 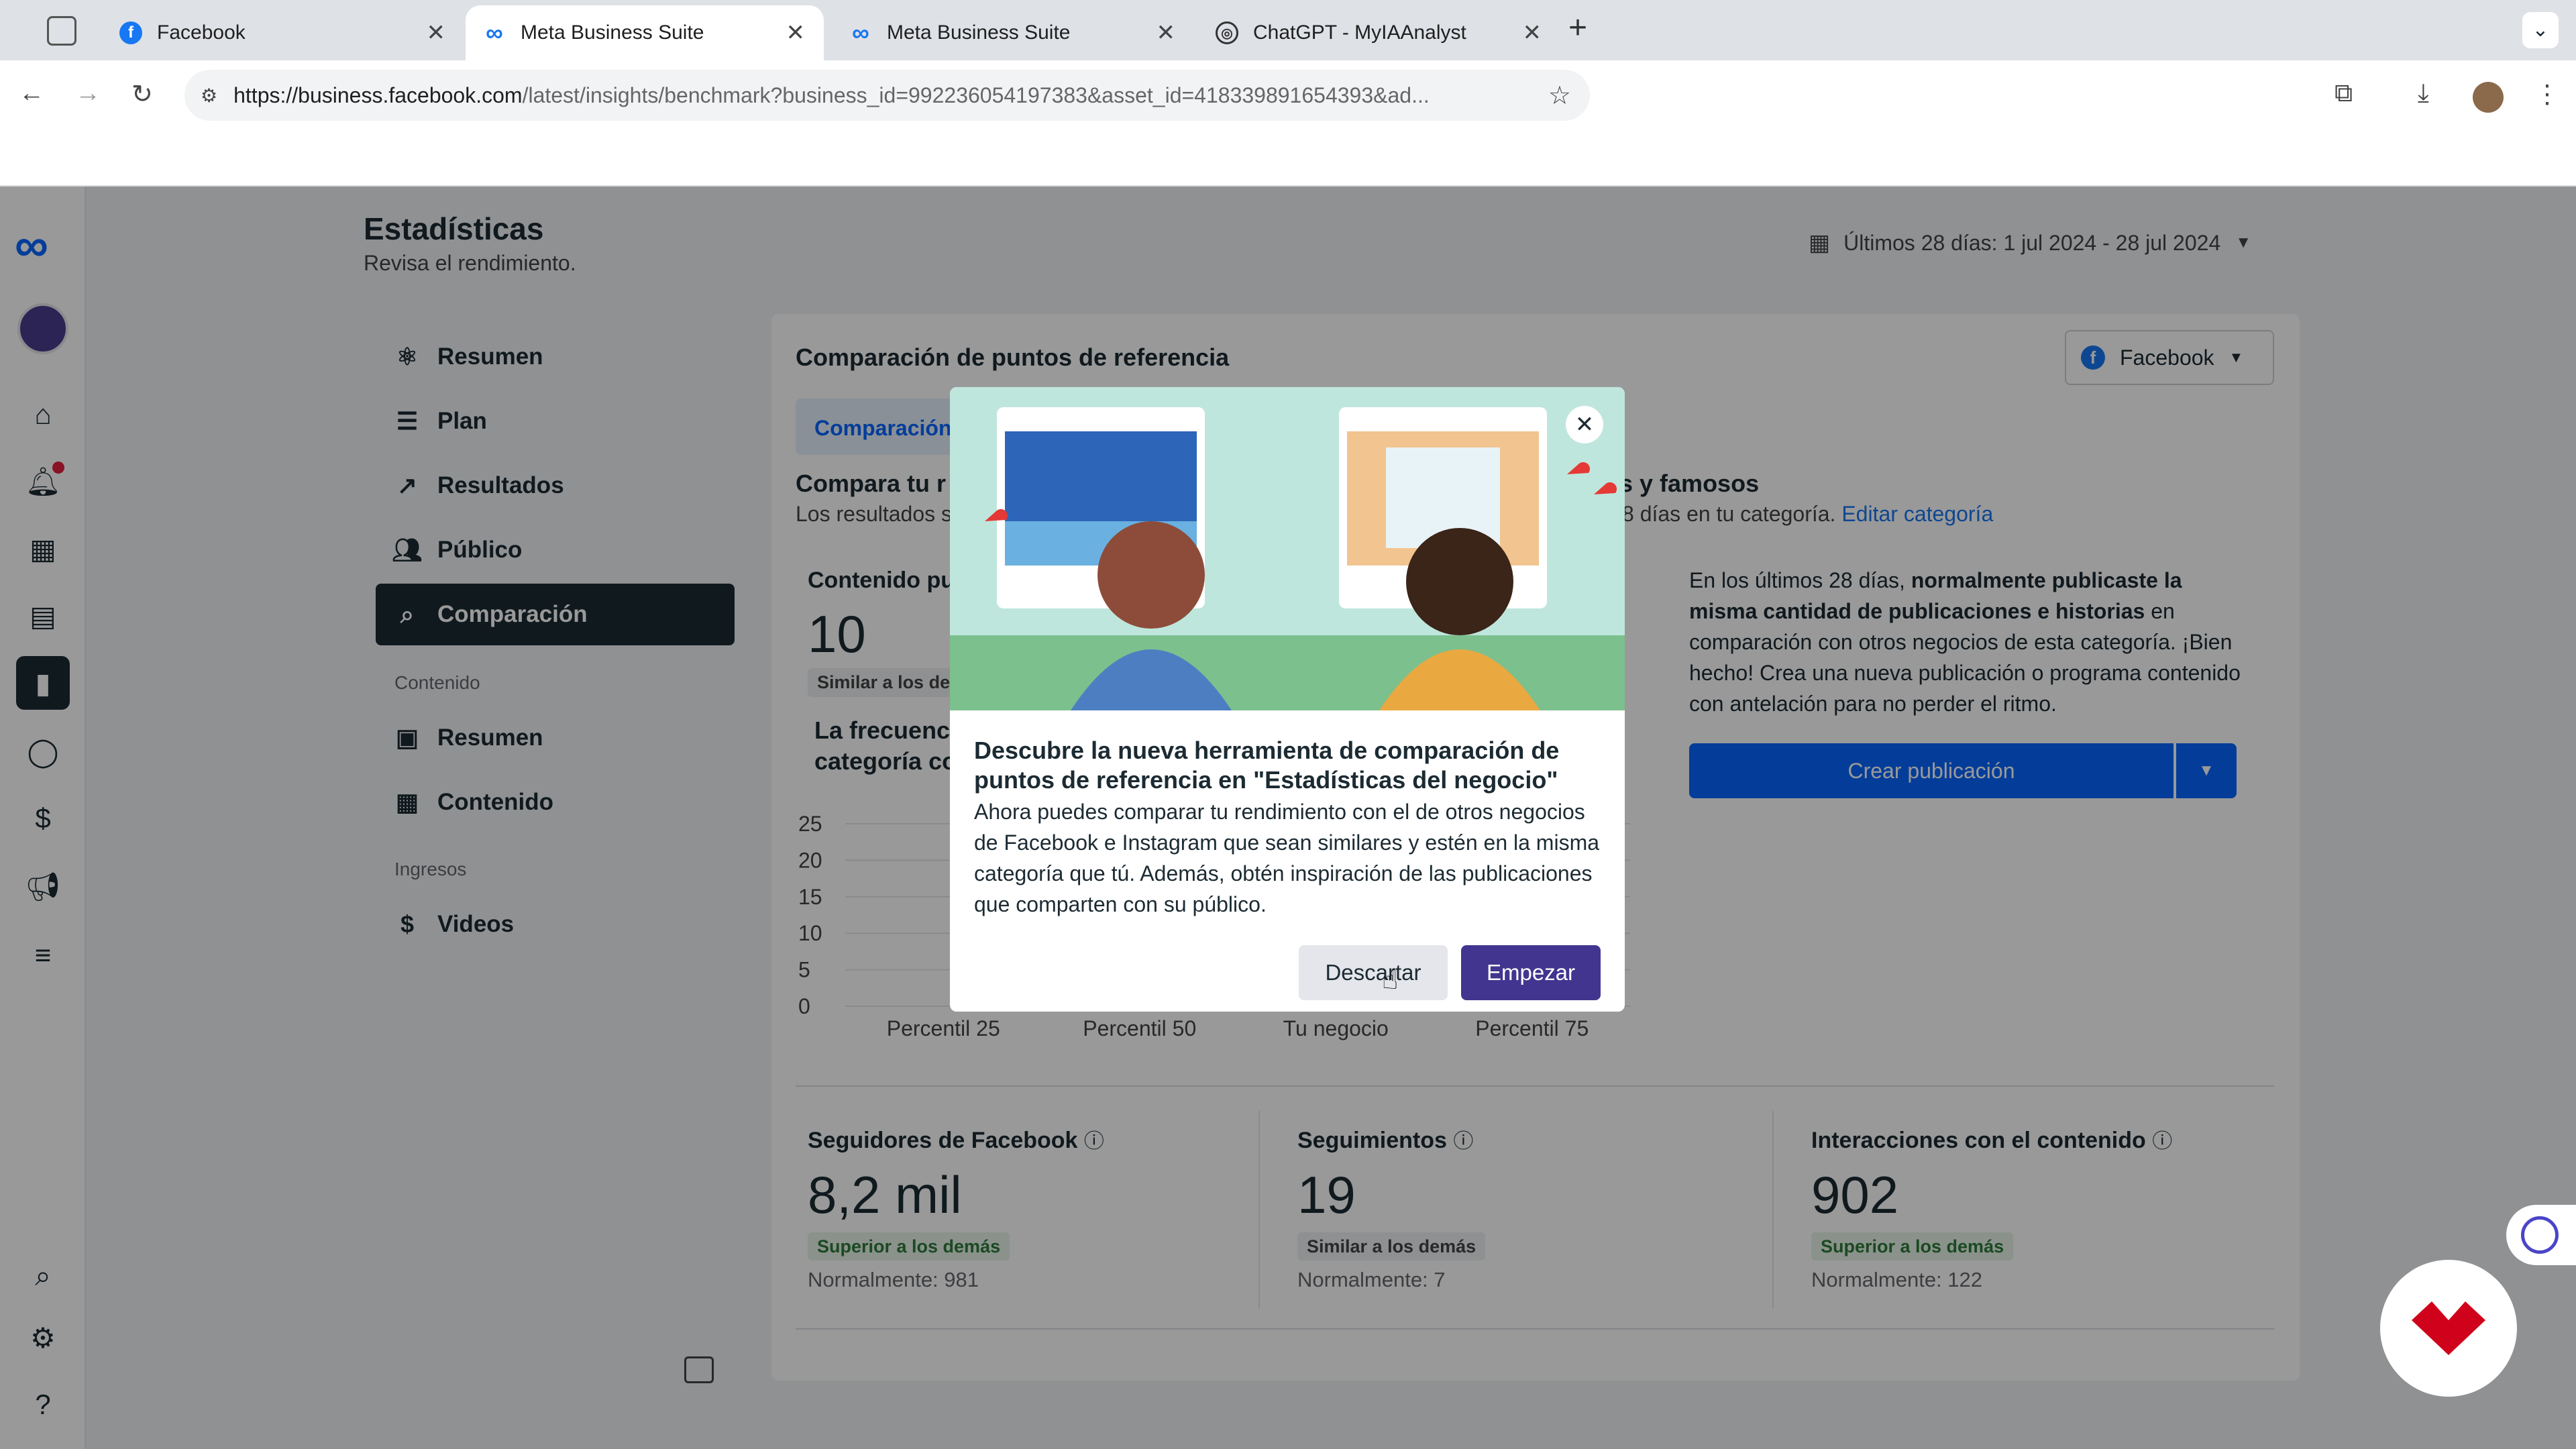 I want to click on back-arrow-icon: ←, so click(x=31, y=93).